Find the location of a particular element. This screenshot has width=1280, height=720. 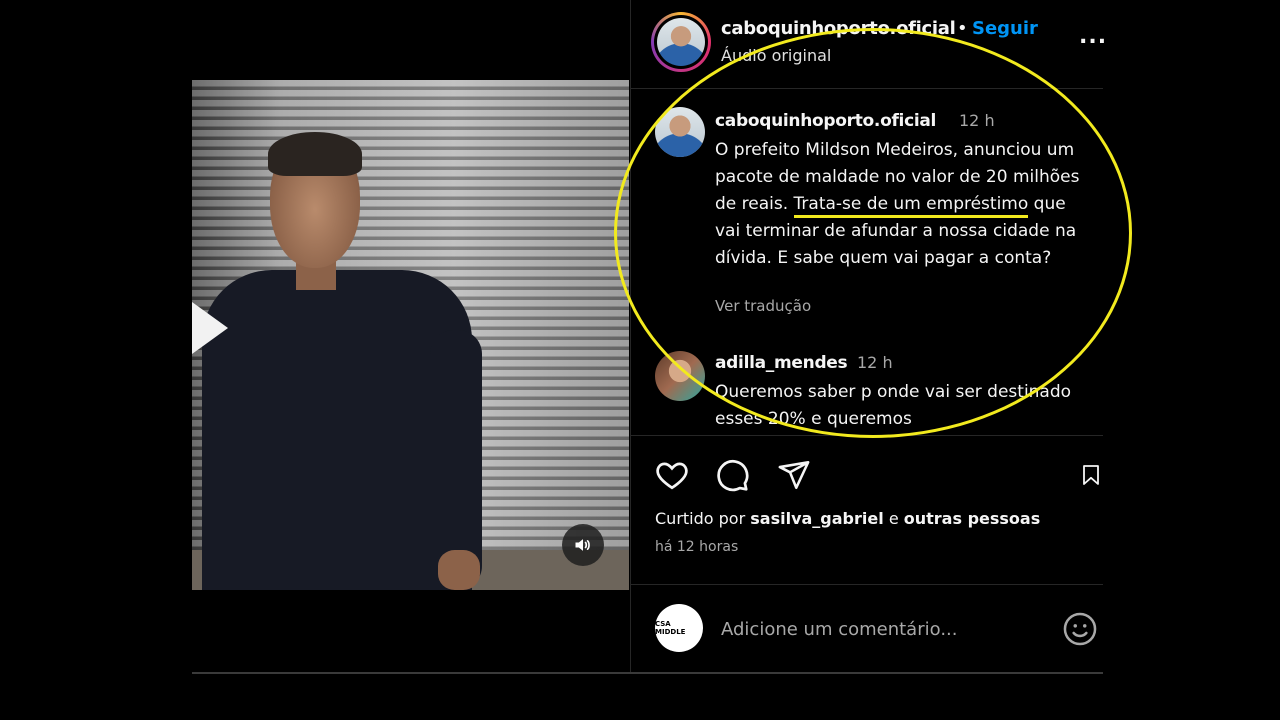

sound-toggle-button is located at coordinates (583, 545).